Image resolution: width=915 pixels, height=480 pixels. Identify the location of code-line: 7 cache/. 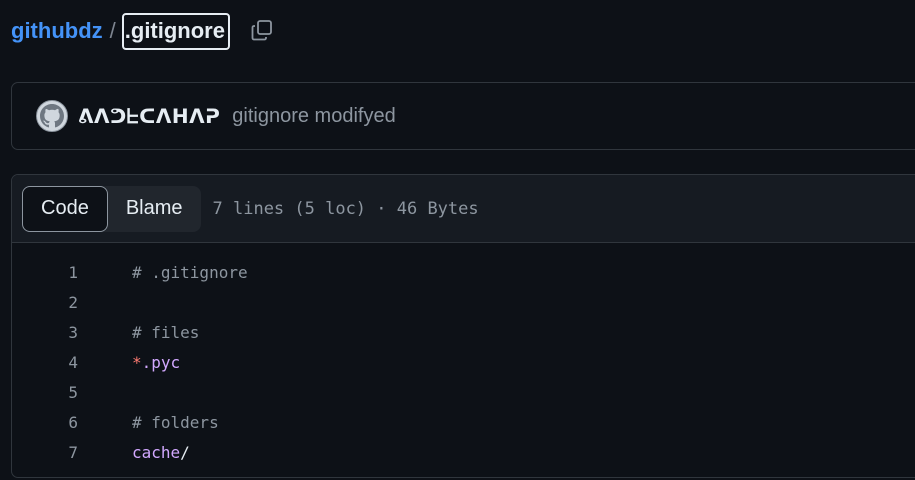
(463, 452).